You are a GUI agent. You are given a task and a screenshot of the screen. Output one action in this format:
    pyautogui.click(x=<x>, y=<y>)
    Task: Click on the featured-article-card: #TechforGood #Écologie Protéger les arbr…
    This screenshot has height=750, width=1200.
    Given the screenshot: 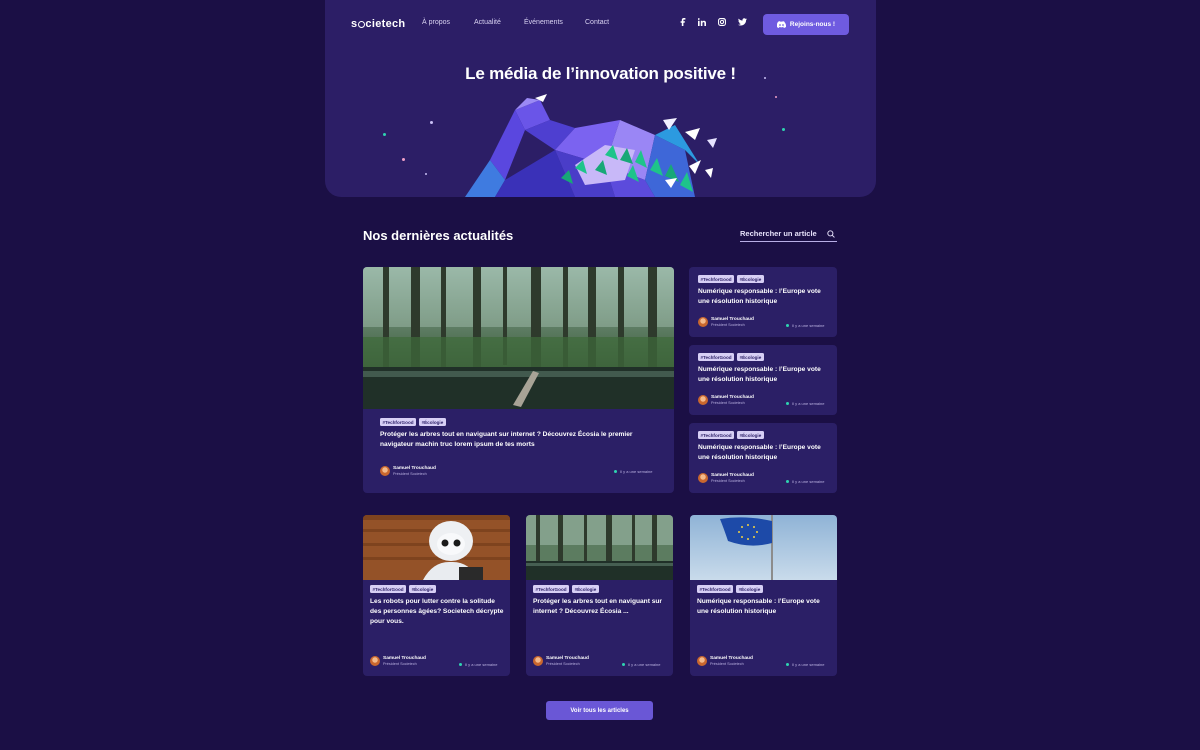 What is the action you would take?
    pyautogui.click(x=518, y=380)
    